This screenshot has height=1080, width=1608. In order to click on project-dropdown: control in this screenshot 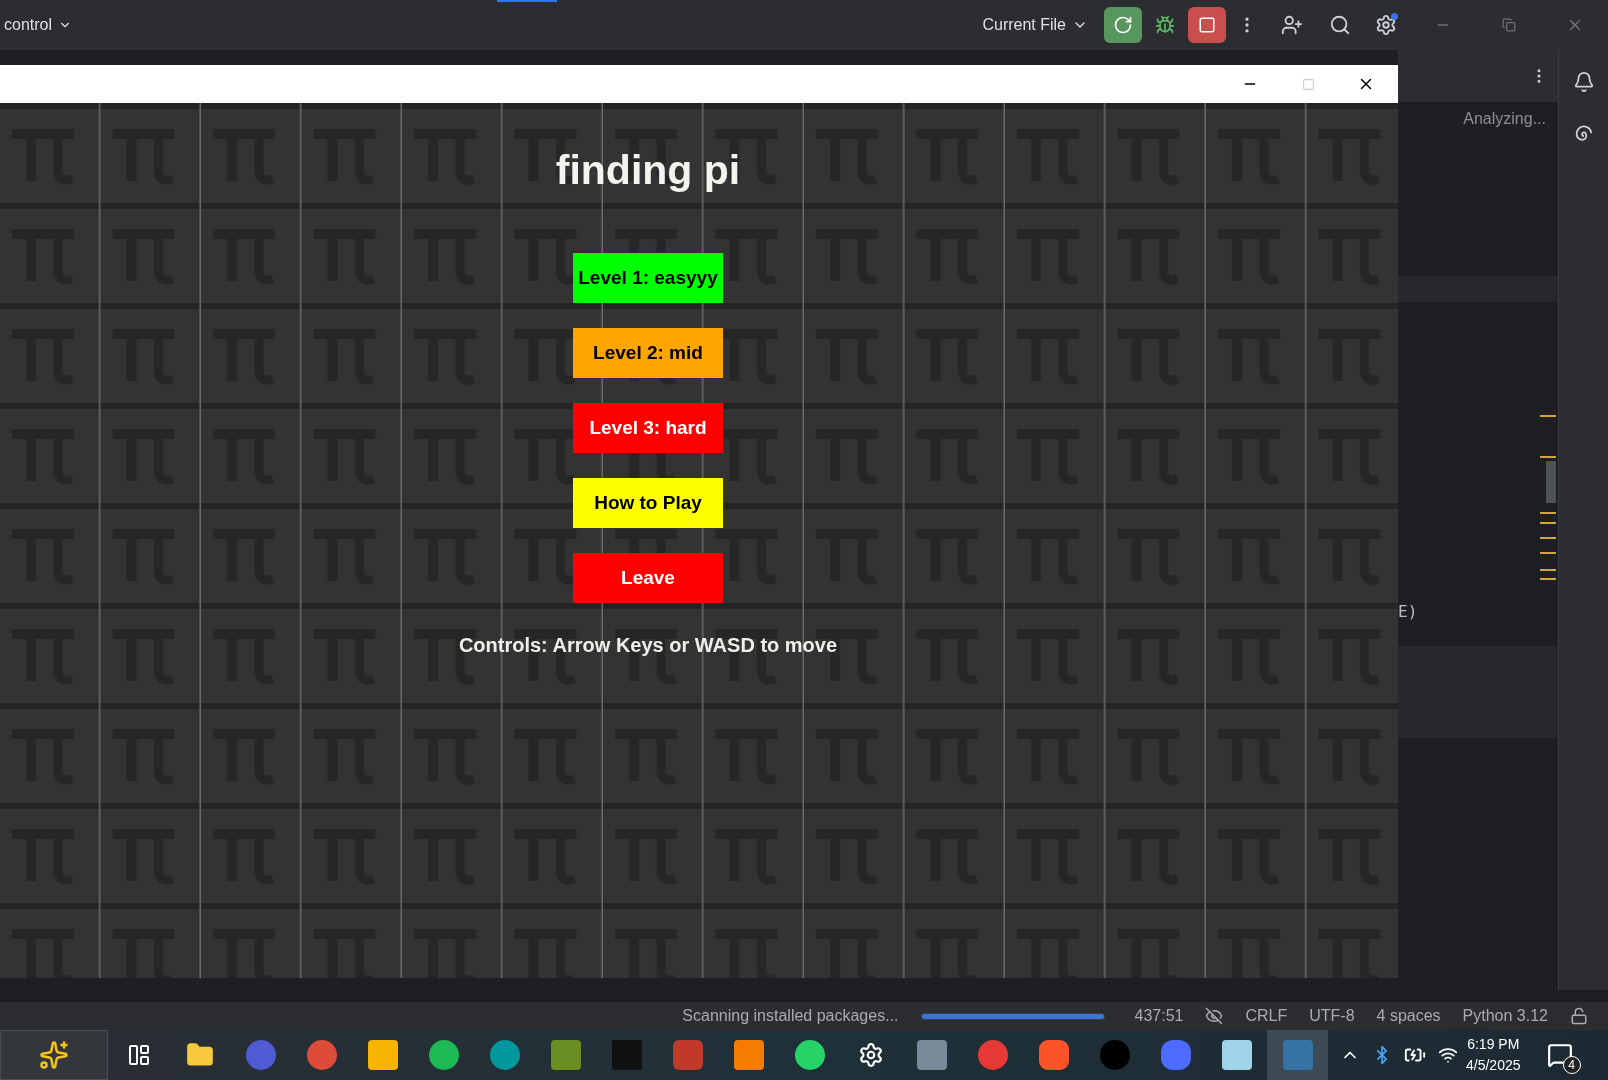, I will do `click(38, 25)`.